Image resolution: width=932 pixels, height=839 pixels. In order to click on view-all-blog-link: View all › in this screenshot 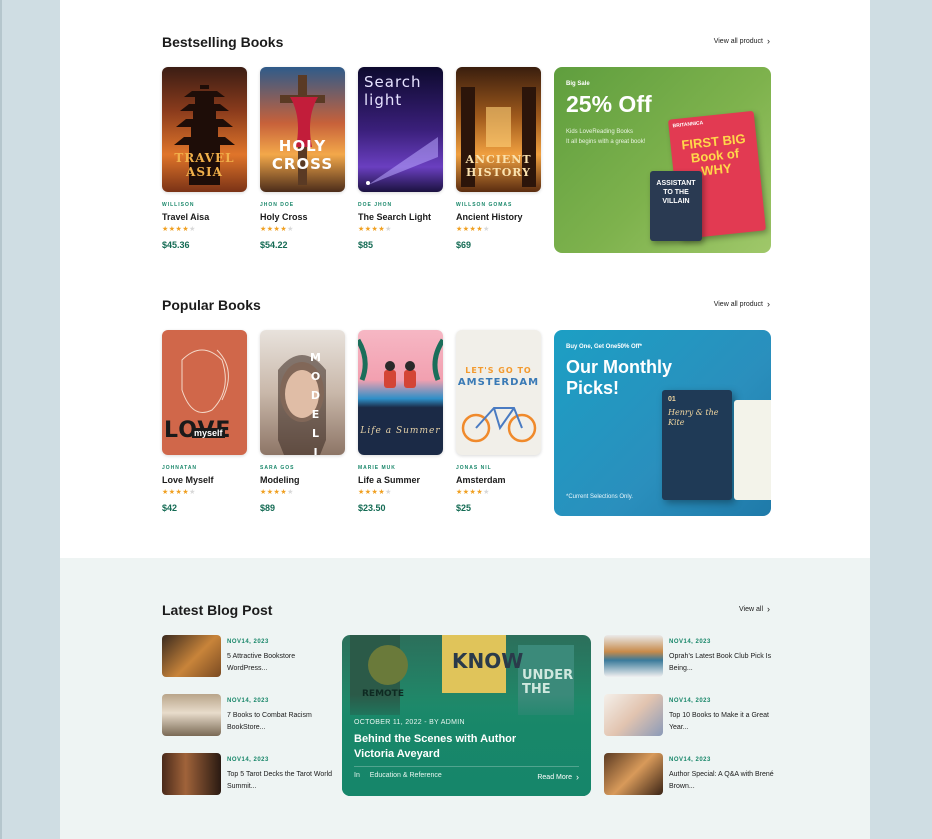, I will do `click(754, 609)`.